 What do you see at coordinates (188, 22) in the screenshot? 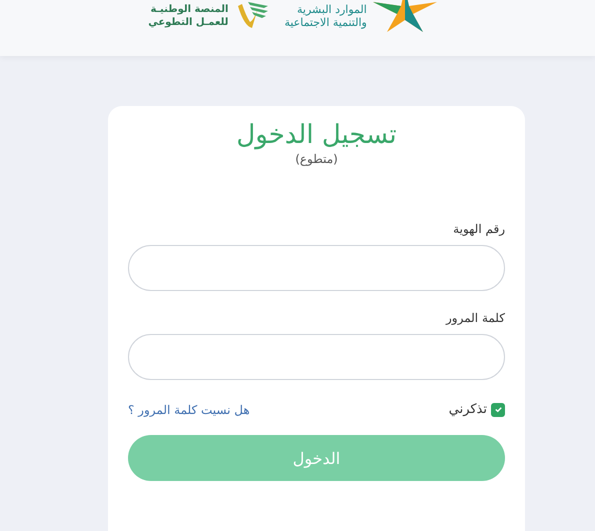
I see `logo-text: للعمـل التطوعي` at bounding box center [188, 22].